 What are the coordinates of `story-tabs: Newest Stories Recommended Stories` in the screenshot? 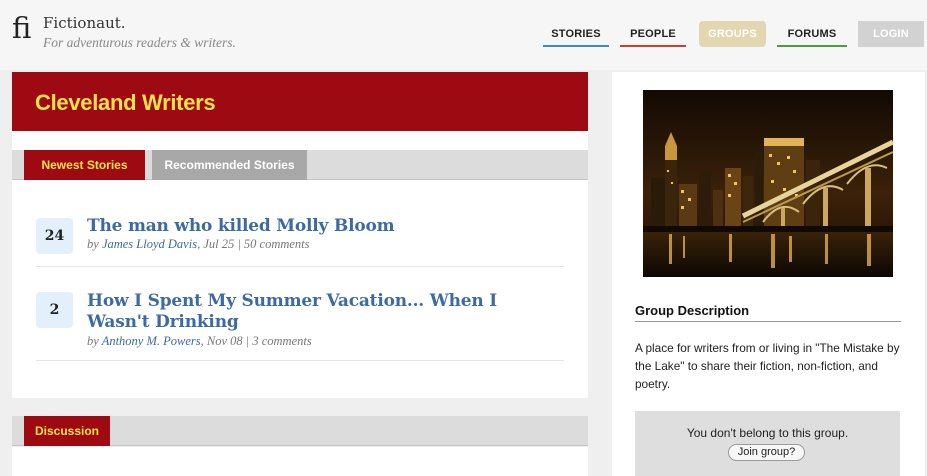 It's located at (300, 165).